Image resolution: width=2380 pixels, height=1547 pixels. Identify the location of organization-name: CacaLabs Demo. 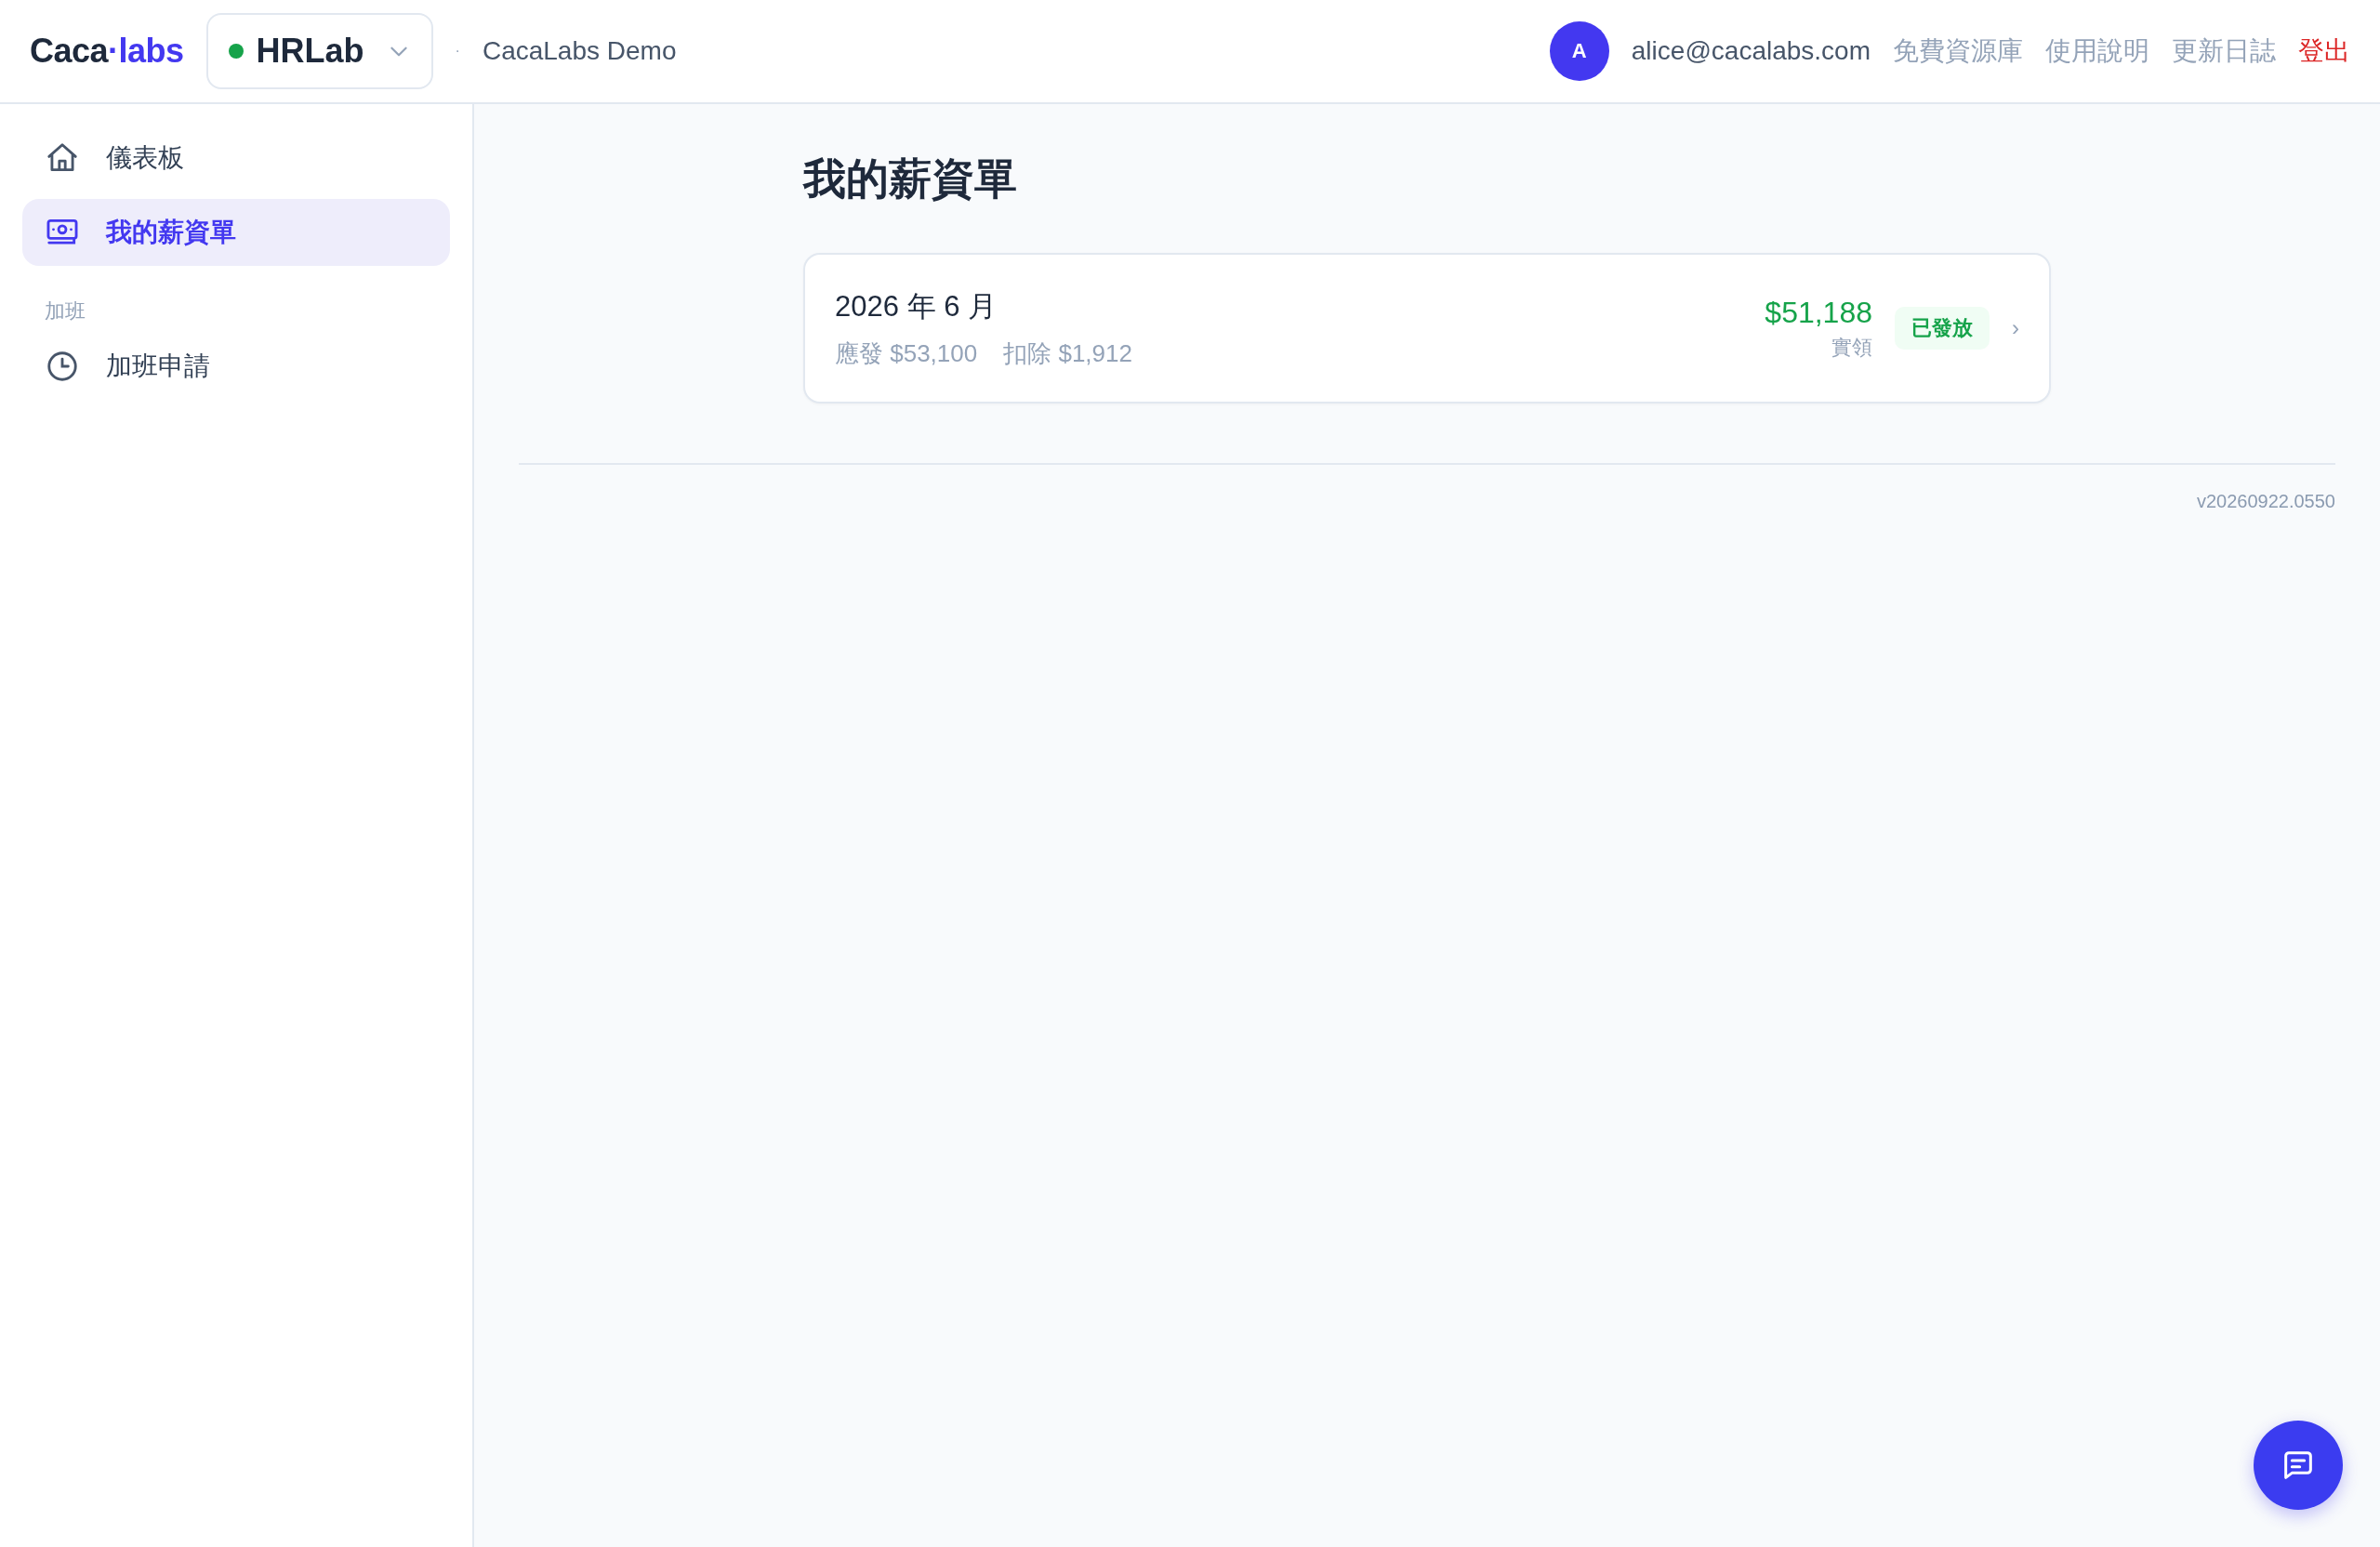
(579, 51).